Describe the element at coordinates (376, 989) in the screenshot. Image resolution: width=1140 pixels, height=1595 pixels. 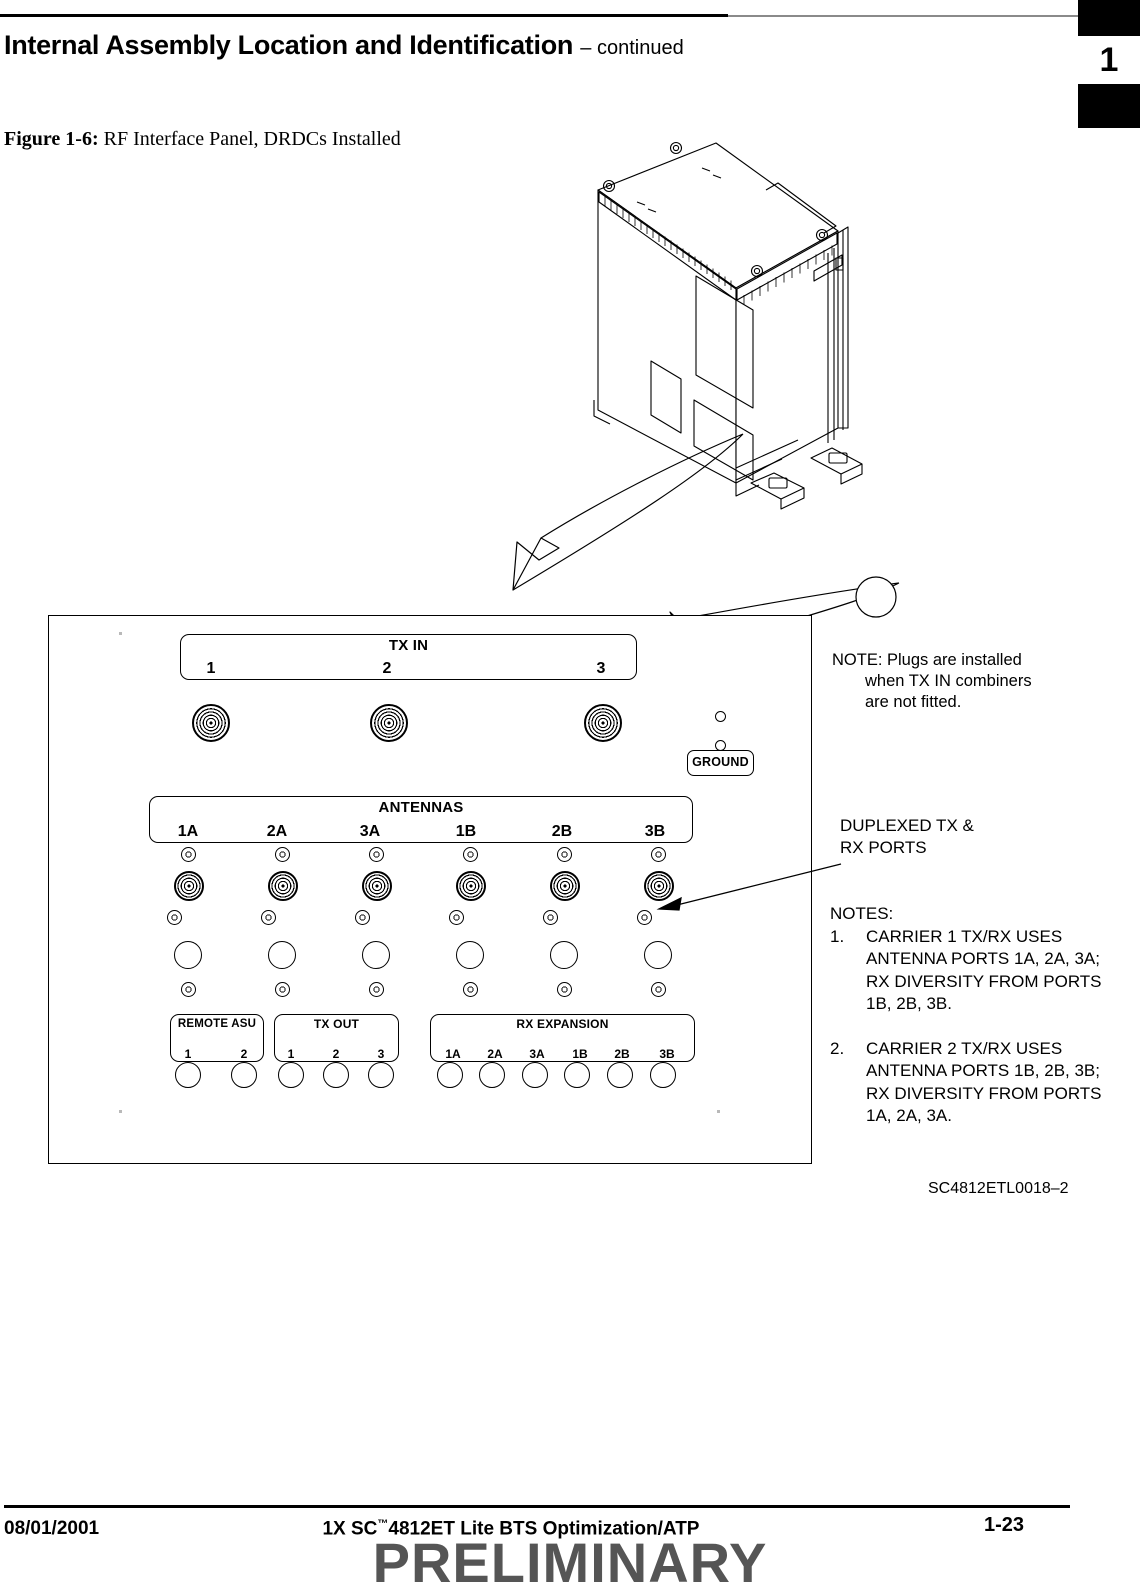
I see `antenna-3a-screw-bottom` at that location.